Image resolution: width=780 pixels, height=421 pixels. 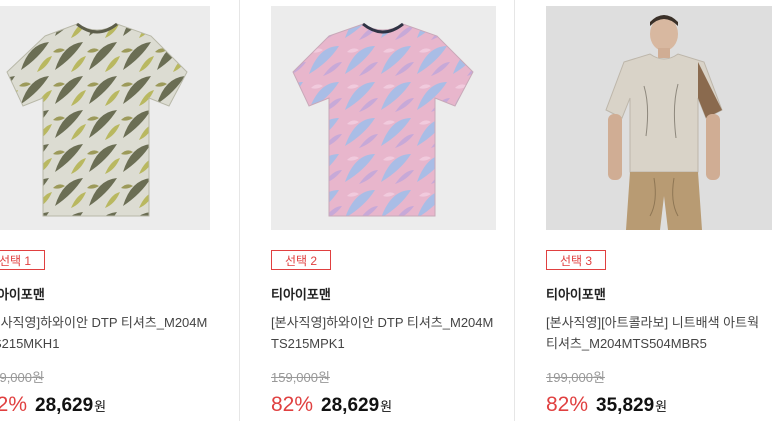 What do you see at coordinates (385, 333) in the screenshot?
I see `product-name: [본사직영]하와이안 DTP 티셔츠_M204MTS215MPK1` at bounding box center [385, 333].